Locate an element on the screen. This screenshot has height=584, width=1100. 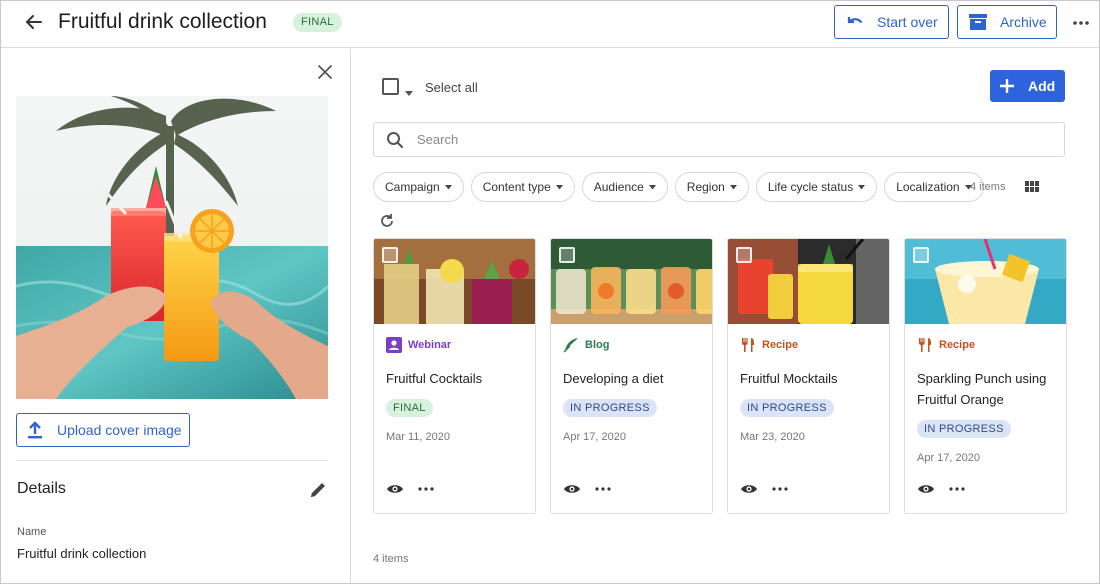
add-button: Add is located at coordinates (1027, 86).